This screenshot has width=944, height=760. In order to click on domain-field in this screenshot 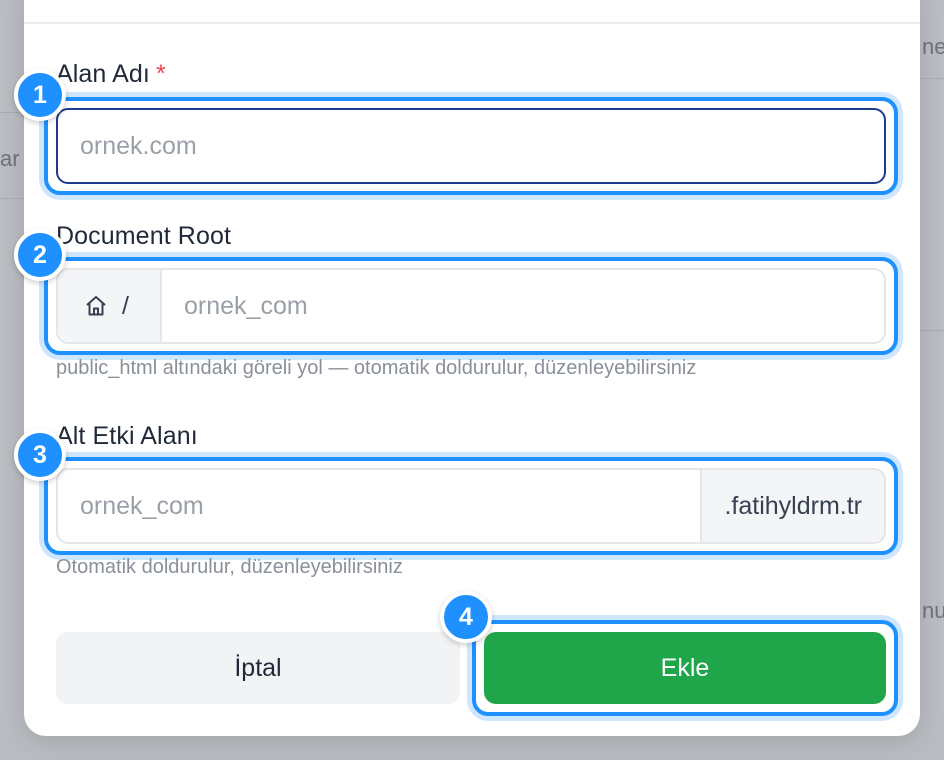, I will do `click(471, 146)`.